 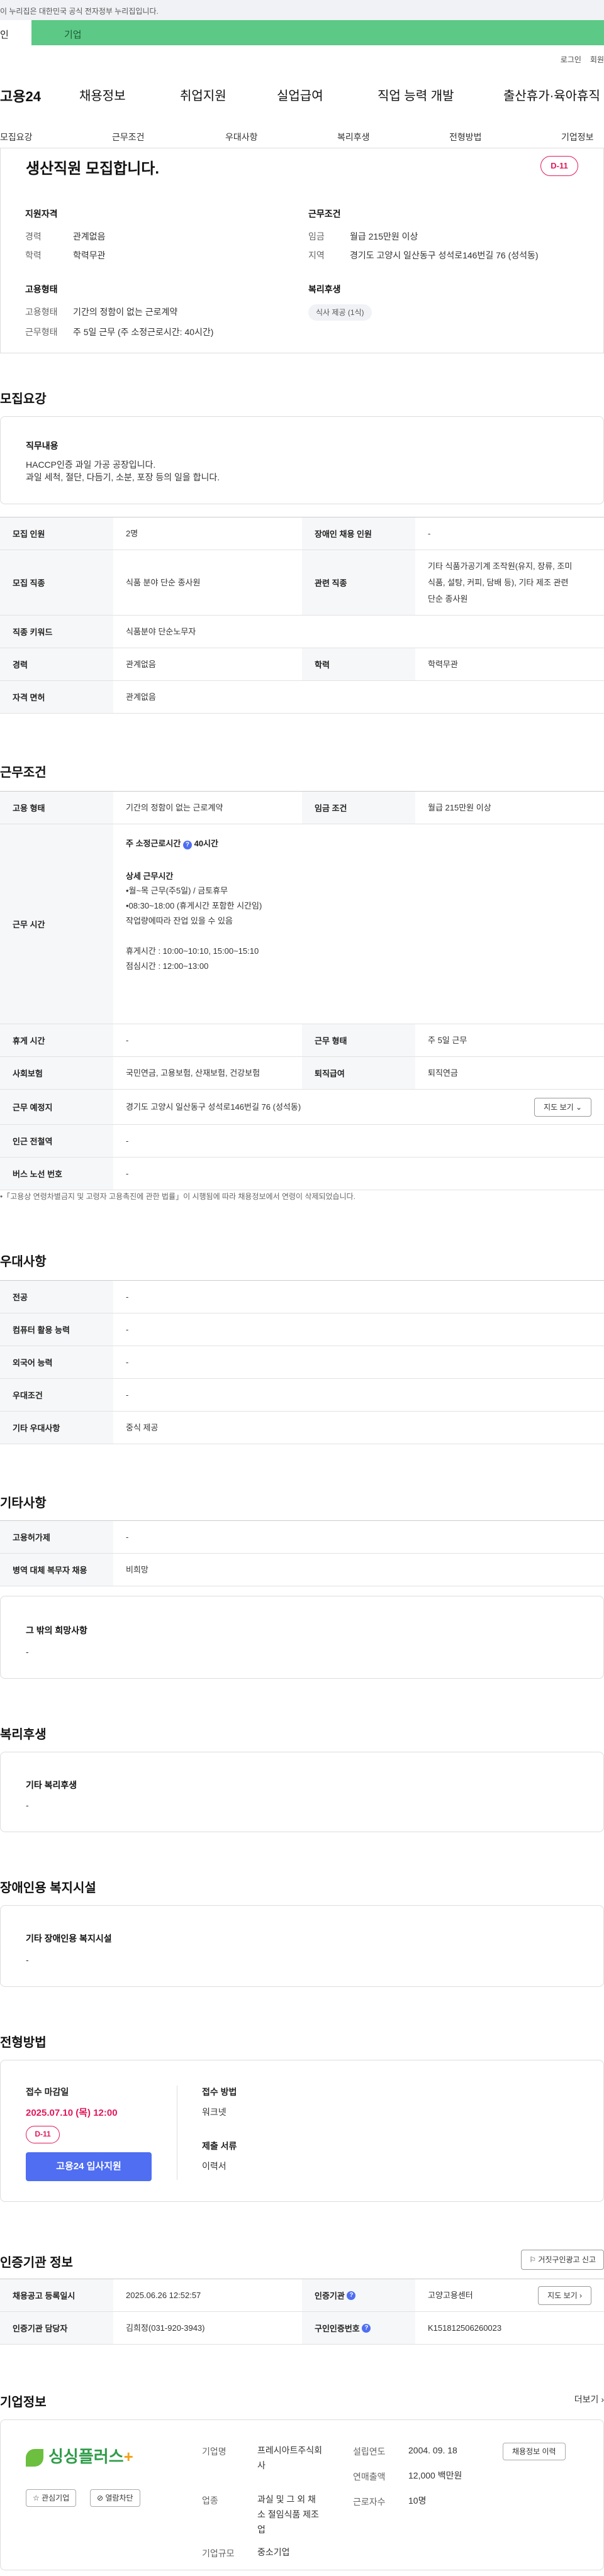 I want to click on table-header: 우대조건, so click(x=56, y=1395).